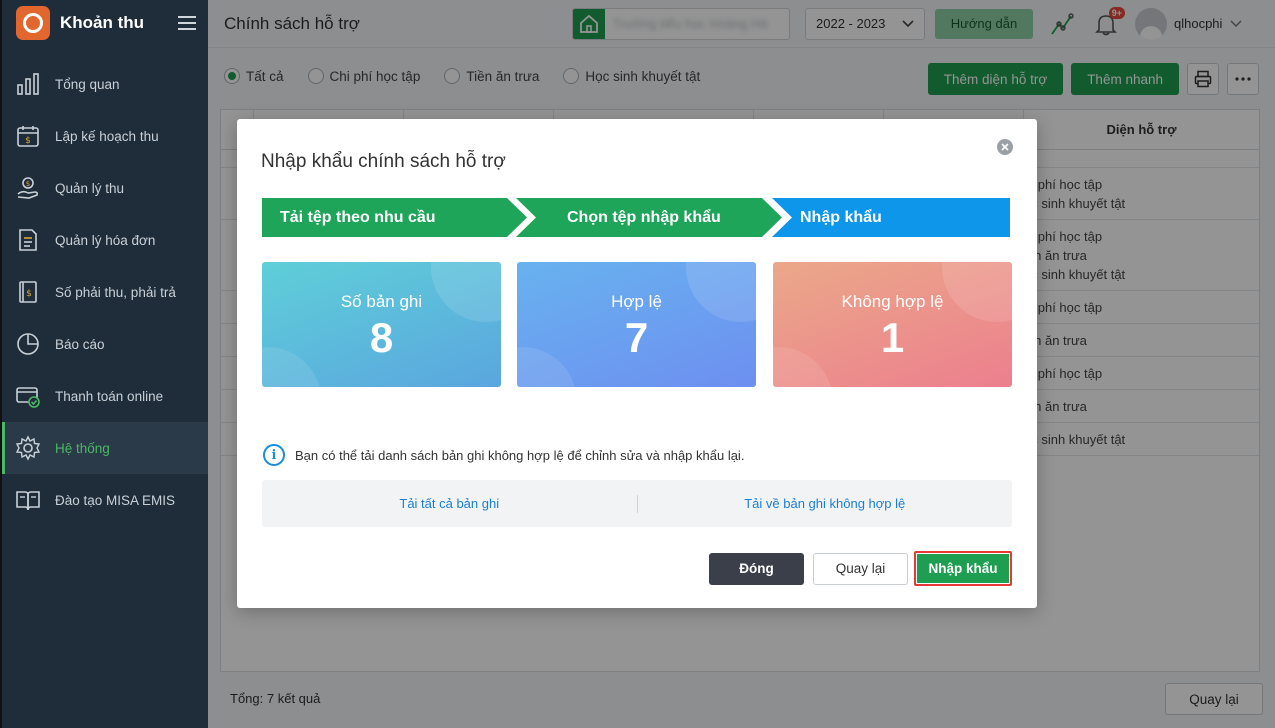 The width and height of the screenshot is (1275, 728). I want to click on dialog-title: Nhập khẩu chính sách hỗ trợ, so click(383, 161).